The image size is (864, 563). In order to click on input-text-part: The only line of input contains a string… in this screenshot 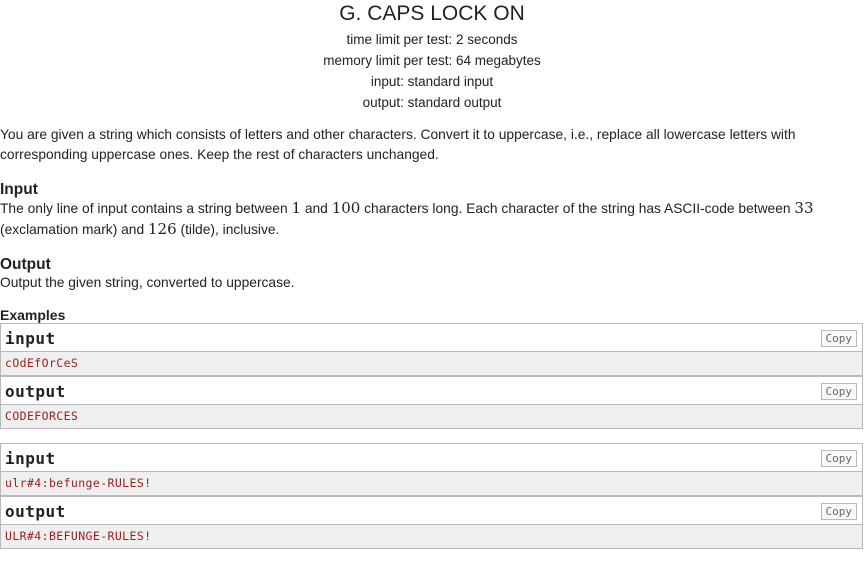, I will do `click(146, 208)`.